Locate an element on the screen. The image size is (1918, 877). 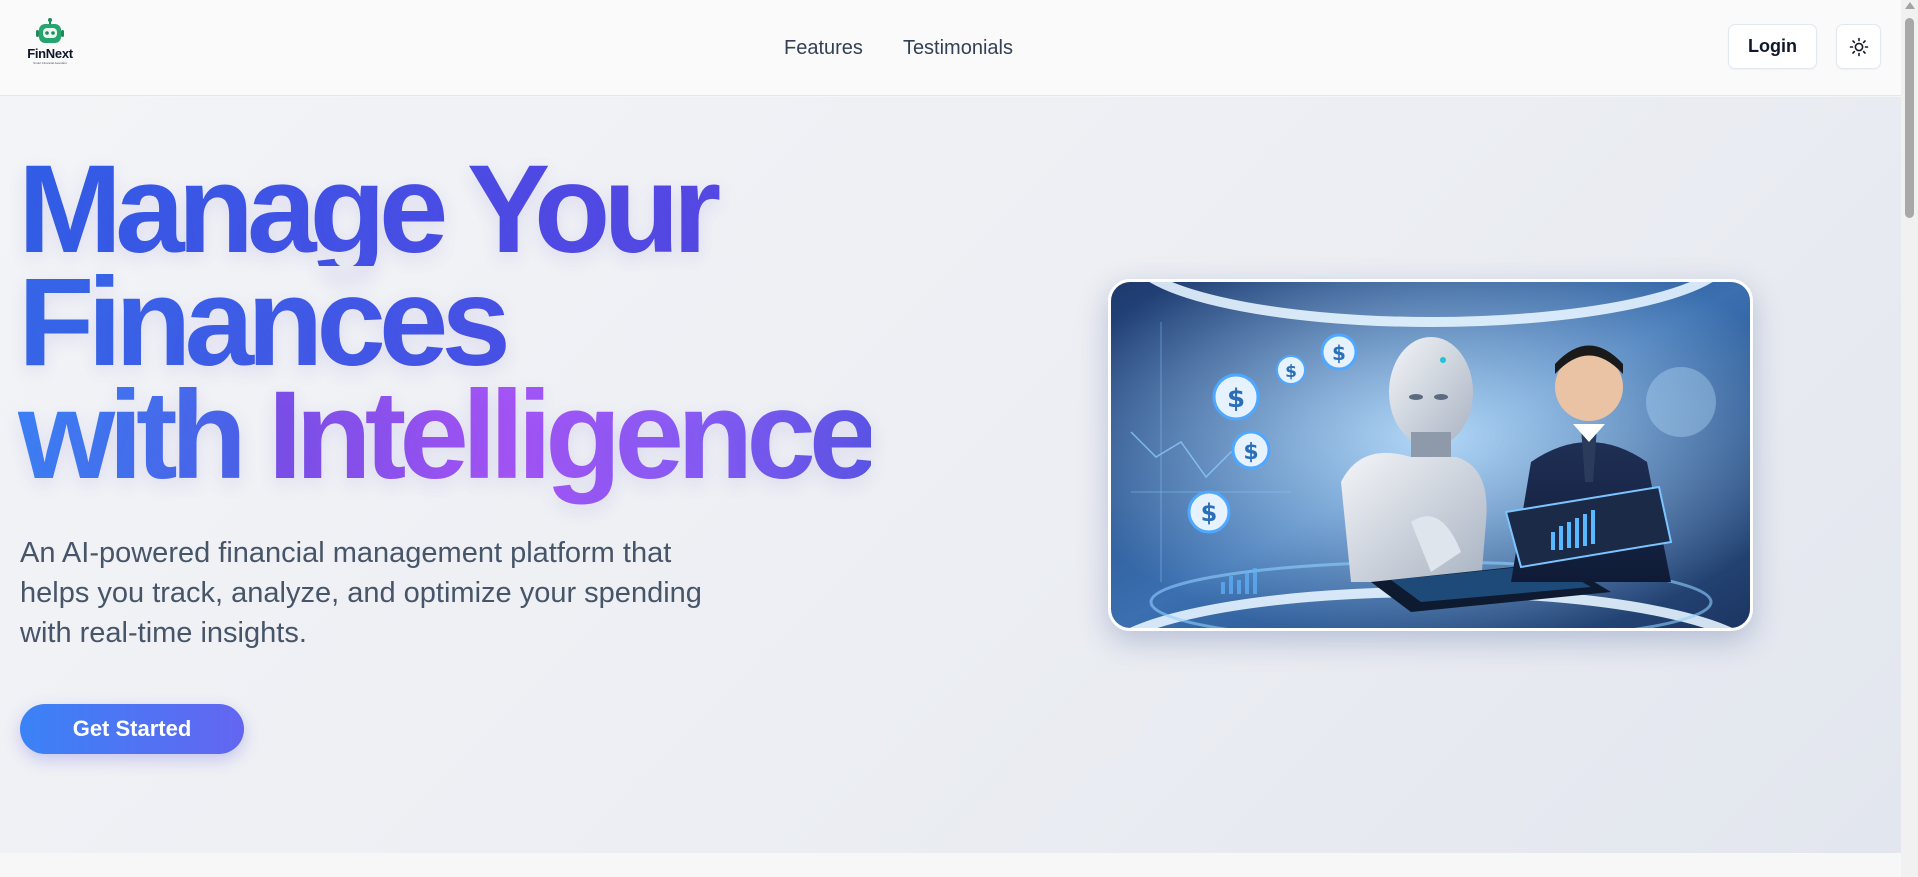
headline-line-1: Manage Your is located at coordinates (444, 209).